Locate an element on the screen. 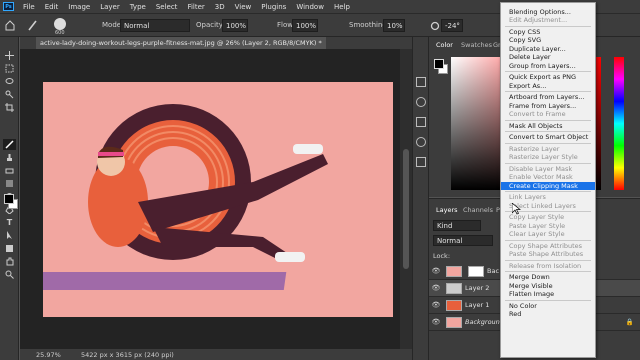  layer-name: Layer 2 is located at coordinates (477, 288).